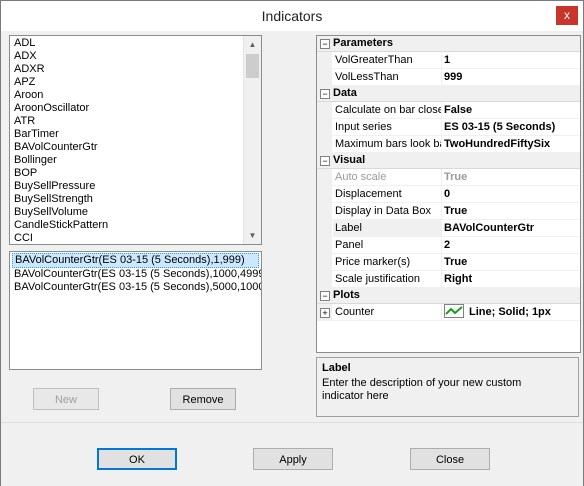 The image size is (584, 486). I want to click on property-name: Calculate on bar close, so click(388, 110).